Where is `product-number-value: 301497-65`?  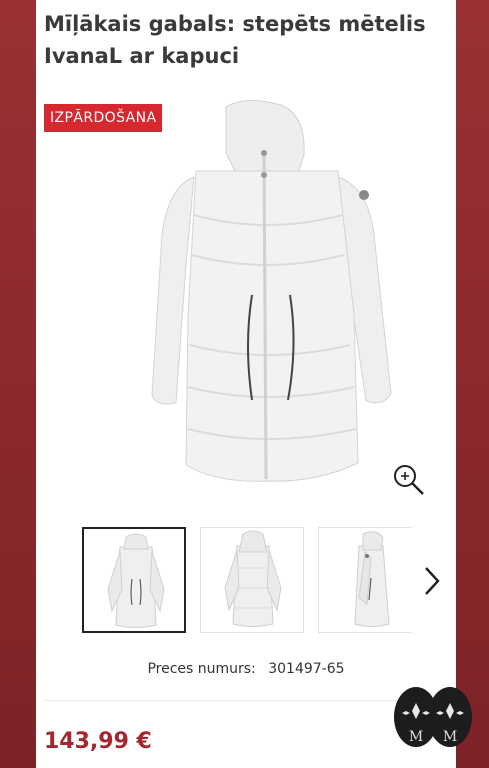 product-number-value: 301497-65 is located at coordinates (306, 669).